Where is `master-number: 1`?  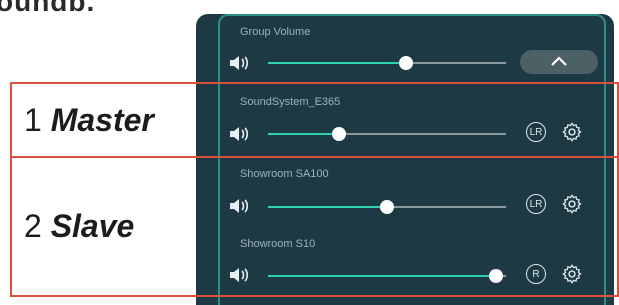 master-number: 1 is located at coordinates (33, 120).